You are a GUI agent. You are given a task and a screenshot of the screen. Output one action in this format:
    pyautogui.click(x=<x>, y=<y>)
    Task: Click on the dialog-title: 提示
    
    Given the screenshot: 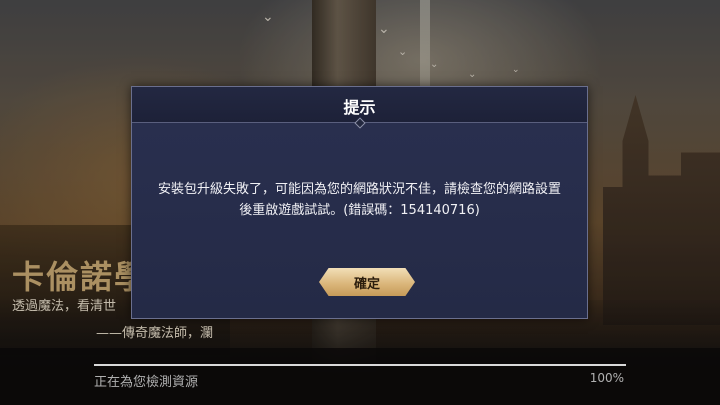 What is the action you would take?
    pyautogui.click(x=359, y=107)
    